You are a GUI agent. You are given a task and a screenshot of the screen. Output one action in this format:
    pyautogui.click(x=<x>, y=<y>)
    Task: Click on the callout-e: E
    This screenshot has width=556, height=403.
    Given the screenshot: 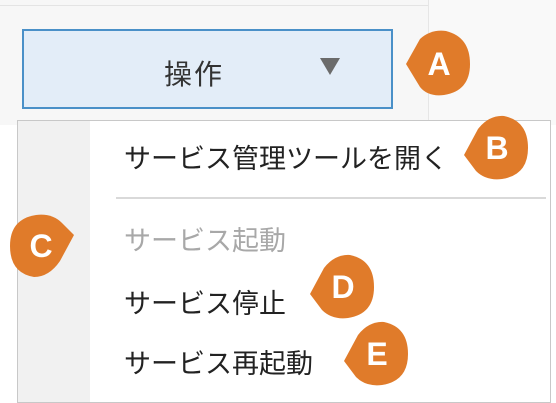 What is the action you would take?
    pyautogui.click(x=377, y=354)
    